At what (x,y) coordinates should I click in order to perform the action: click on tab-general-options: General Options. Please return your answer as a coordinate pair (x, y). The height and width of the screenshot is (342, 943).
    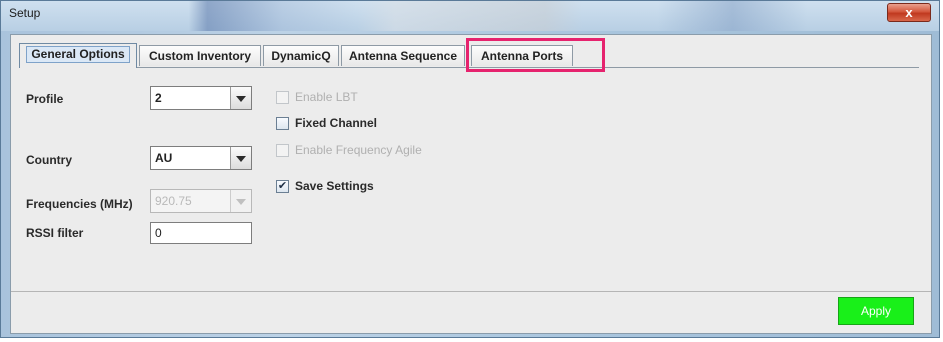
    Looking at the image, I should click on (78, 55).